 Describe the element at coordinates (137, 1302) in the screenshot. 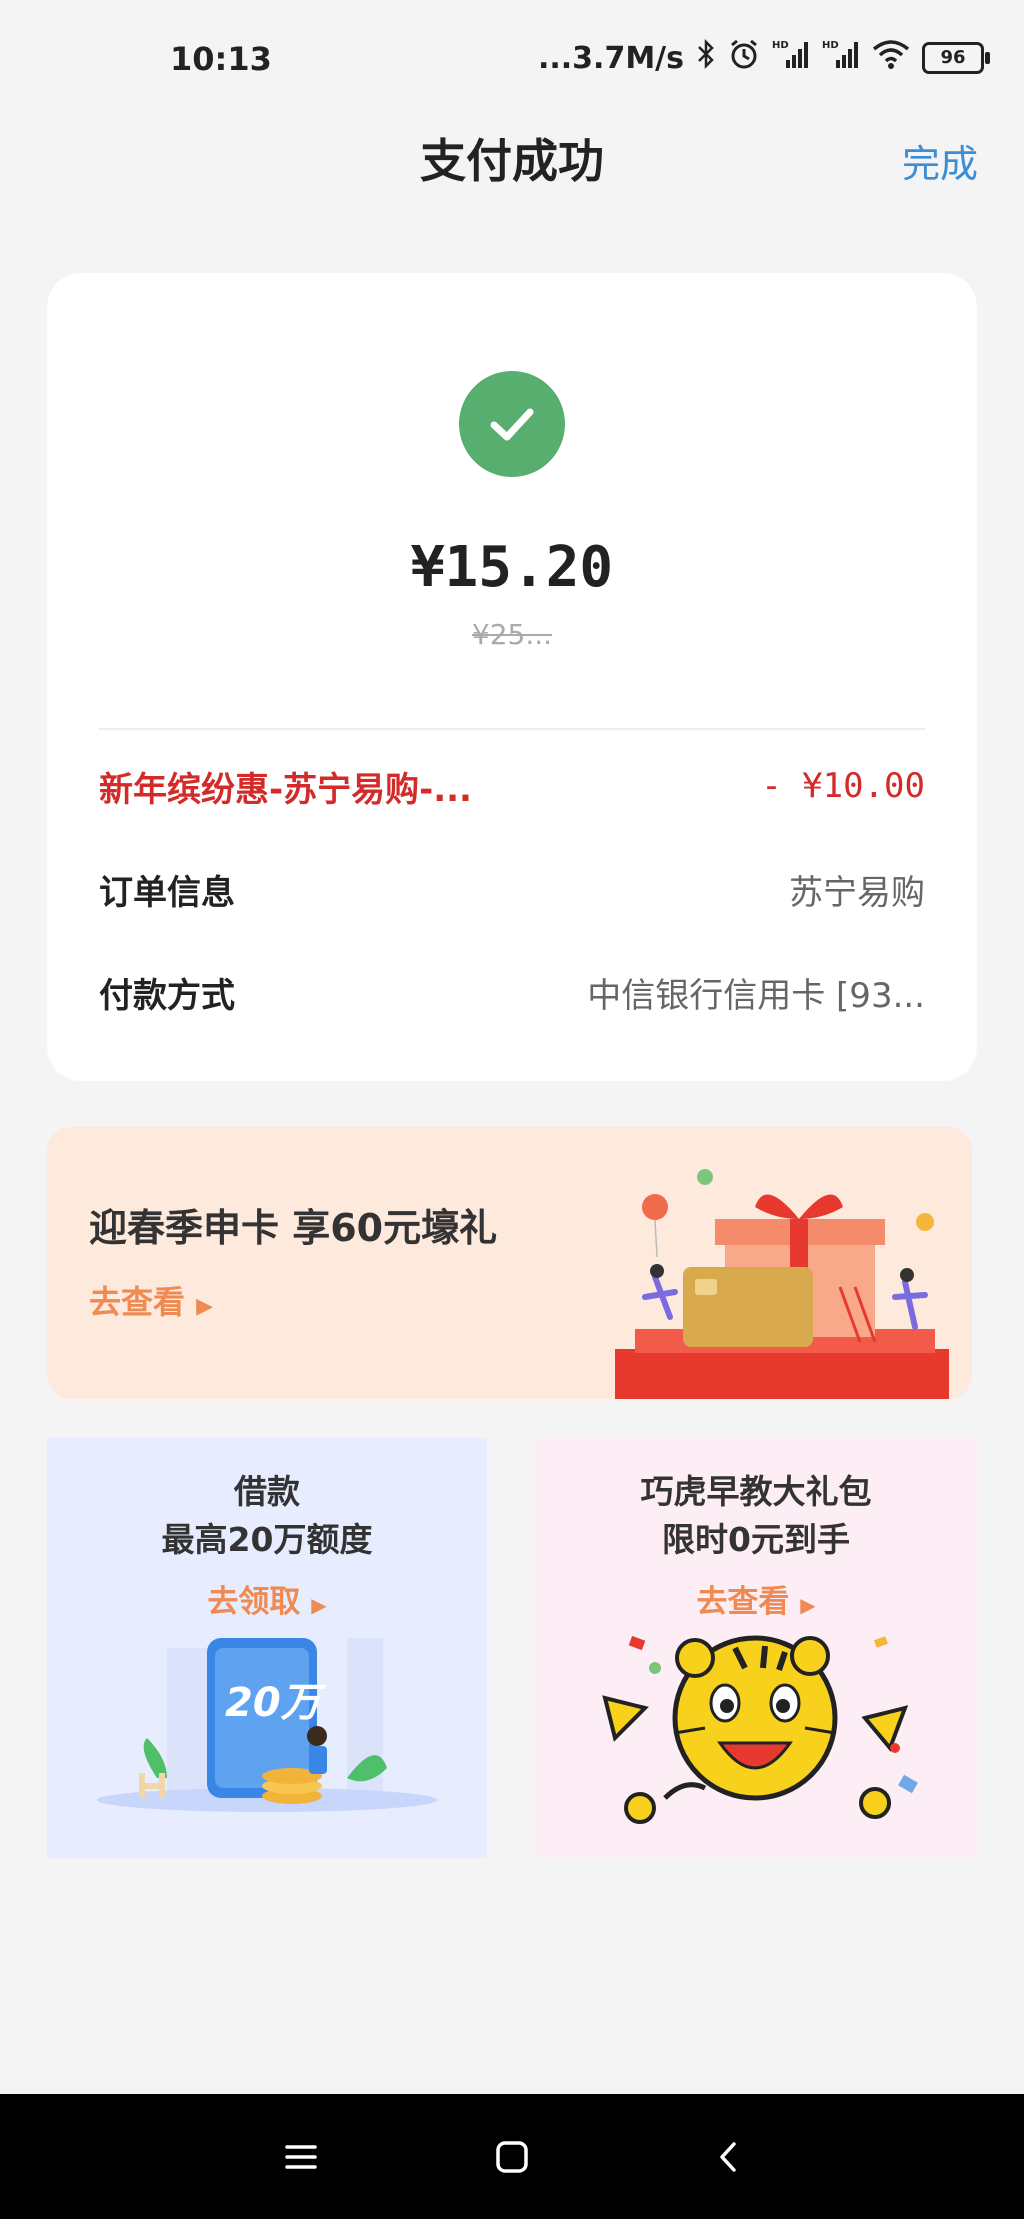

I see `banner-link-label: 去查看` at that location.